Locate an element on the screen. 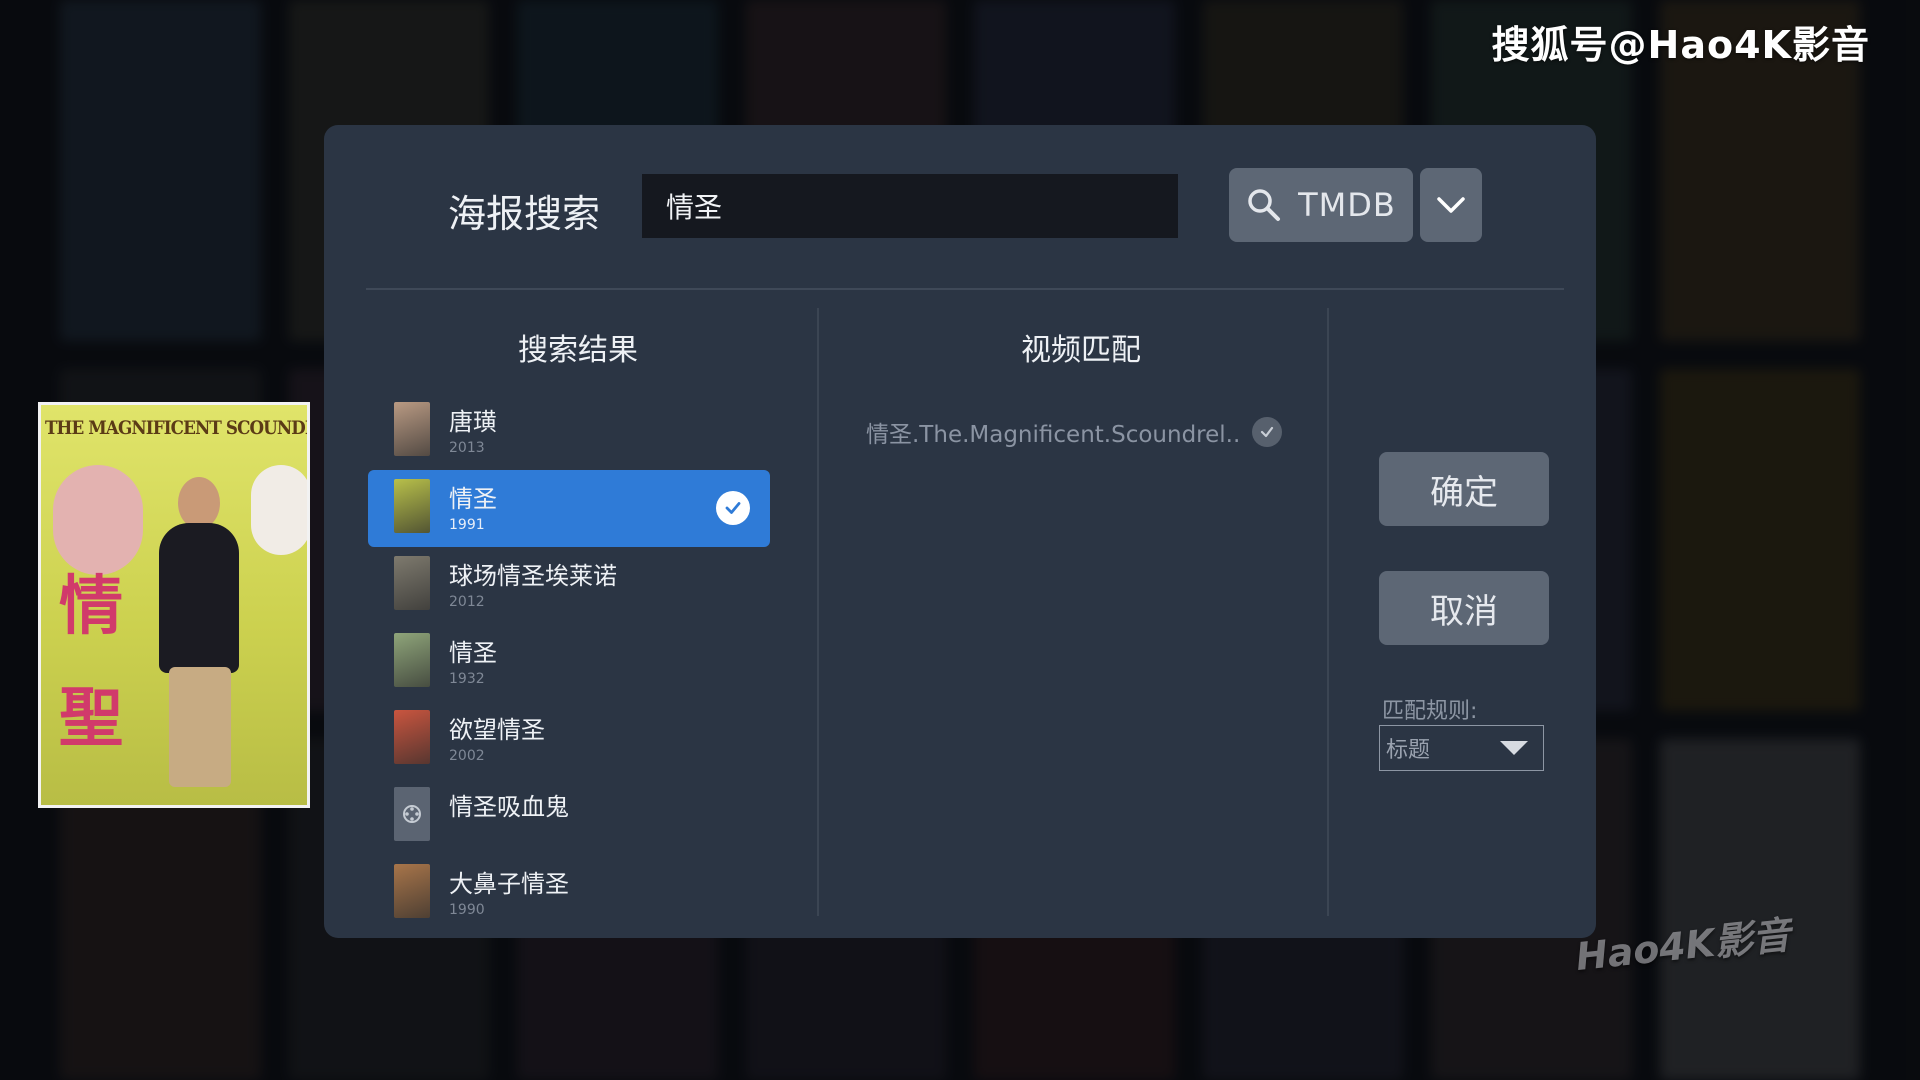 This screenshot has height=1080, width=1920. result-title: 欲望情圣 is located at coordinates (497, 730).